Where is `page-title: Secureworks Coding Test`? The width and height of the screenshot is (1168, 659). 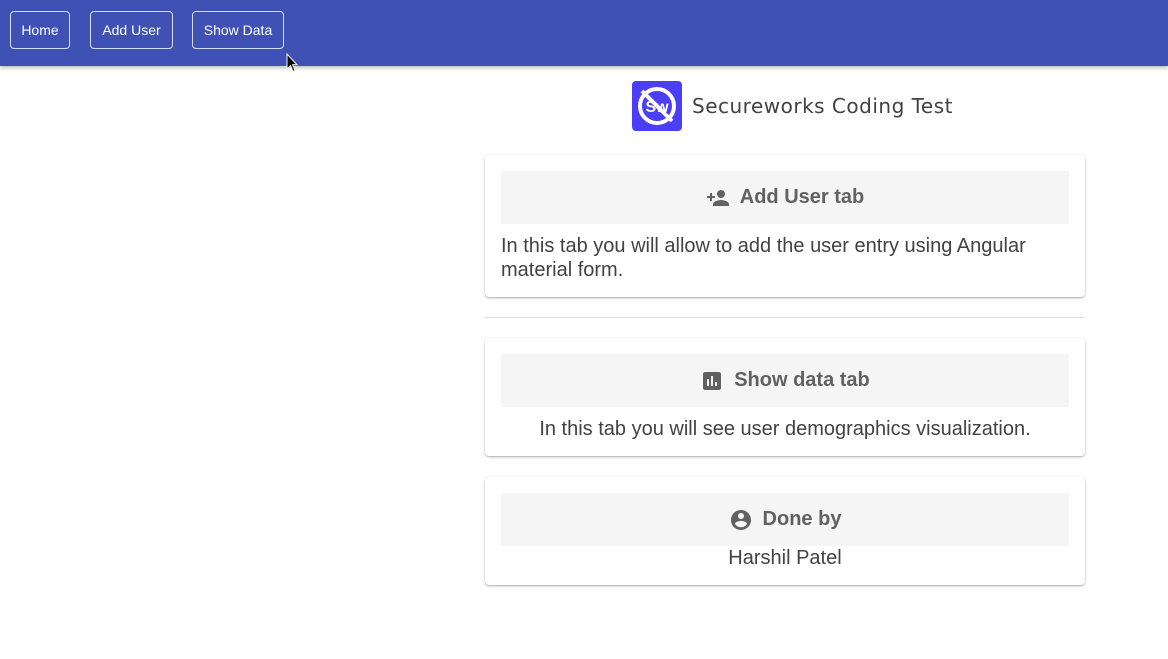
page-title: Secureworks Coding Test is located at coordinates (823, 106).